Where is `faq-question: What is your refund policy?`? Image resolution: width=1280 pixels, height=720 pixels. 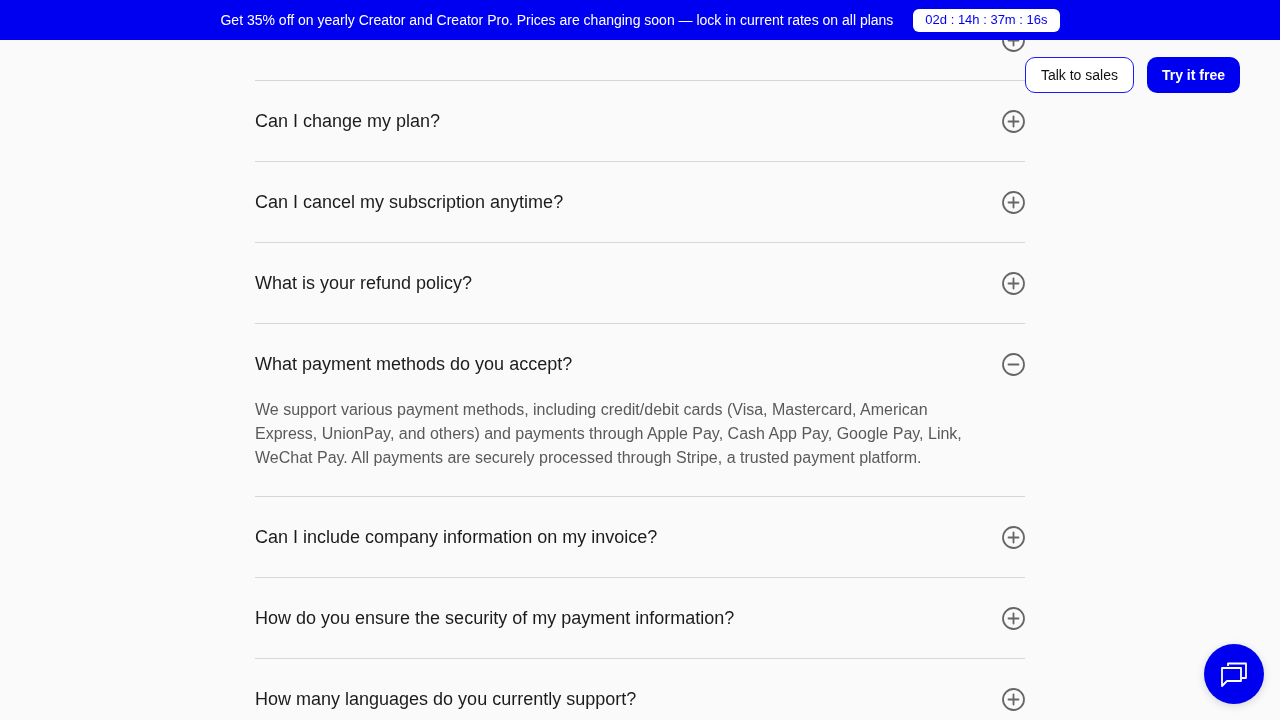
faq-question: What is your refund policy? is located at coordinates (640, 283).